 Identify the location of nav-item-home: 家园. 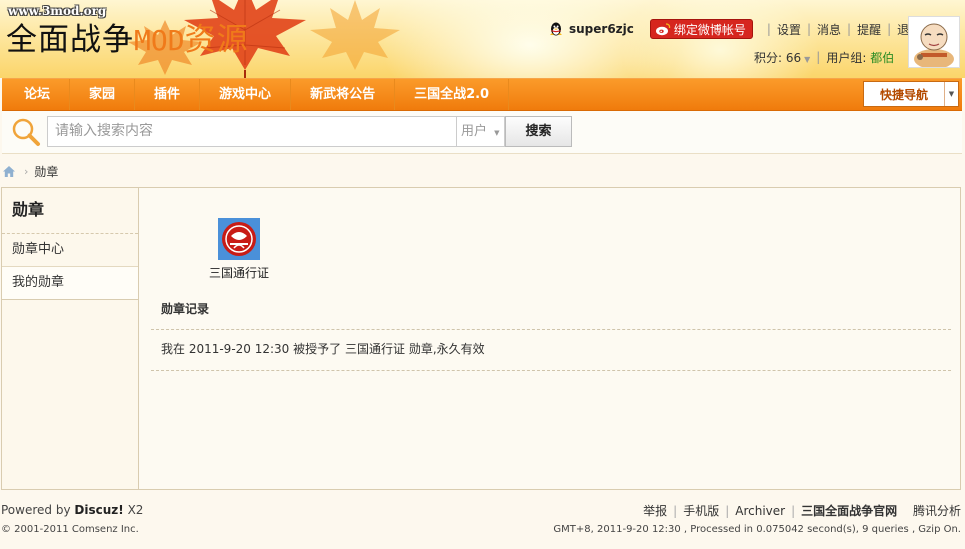
(103, 94).